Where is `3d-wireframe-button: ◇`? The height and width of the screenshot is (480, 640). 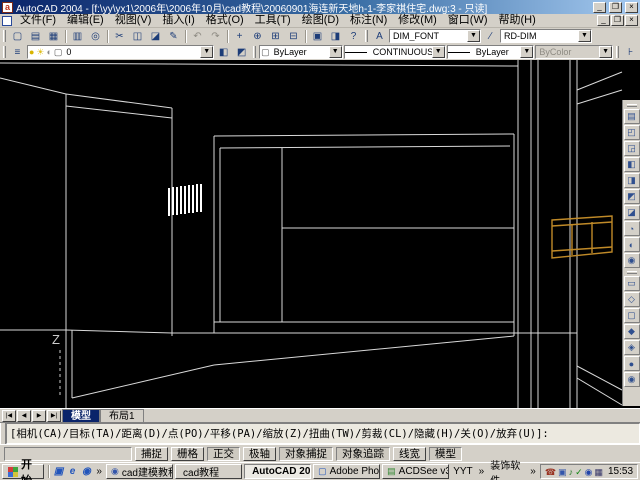 3d-wireframe-button: ◇ is located at coordinates (631, 299).